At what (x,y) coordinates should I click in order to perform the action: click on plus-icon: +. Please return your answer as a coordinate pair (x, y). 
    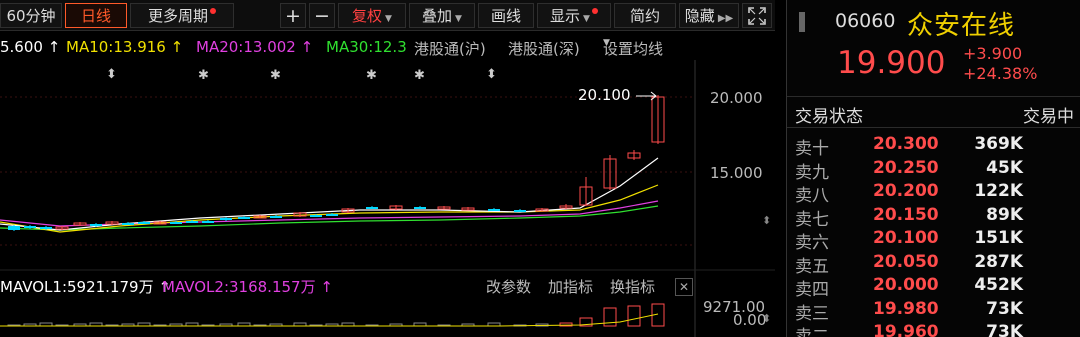
    Looking at the image, I should click on (293, 16).